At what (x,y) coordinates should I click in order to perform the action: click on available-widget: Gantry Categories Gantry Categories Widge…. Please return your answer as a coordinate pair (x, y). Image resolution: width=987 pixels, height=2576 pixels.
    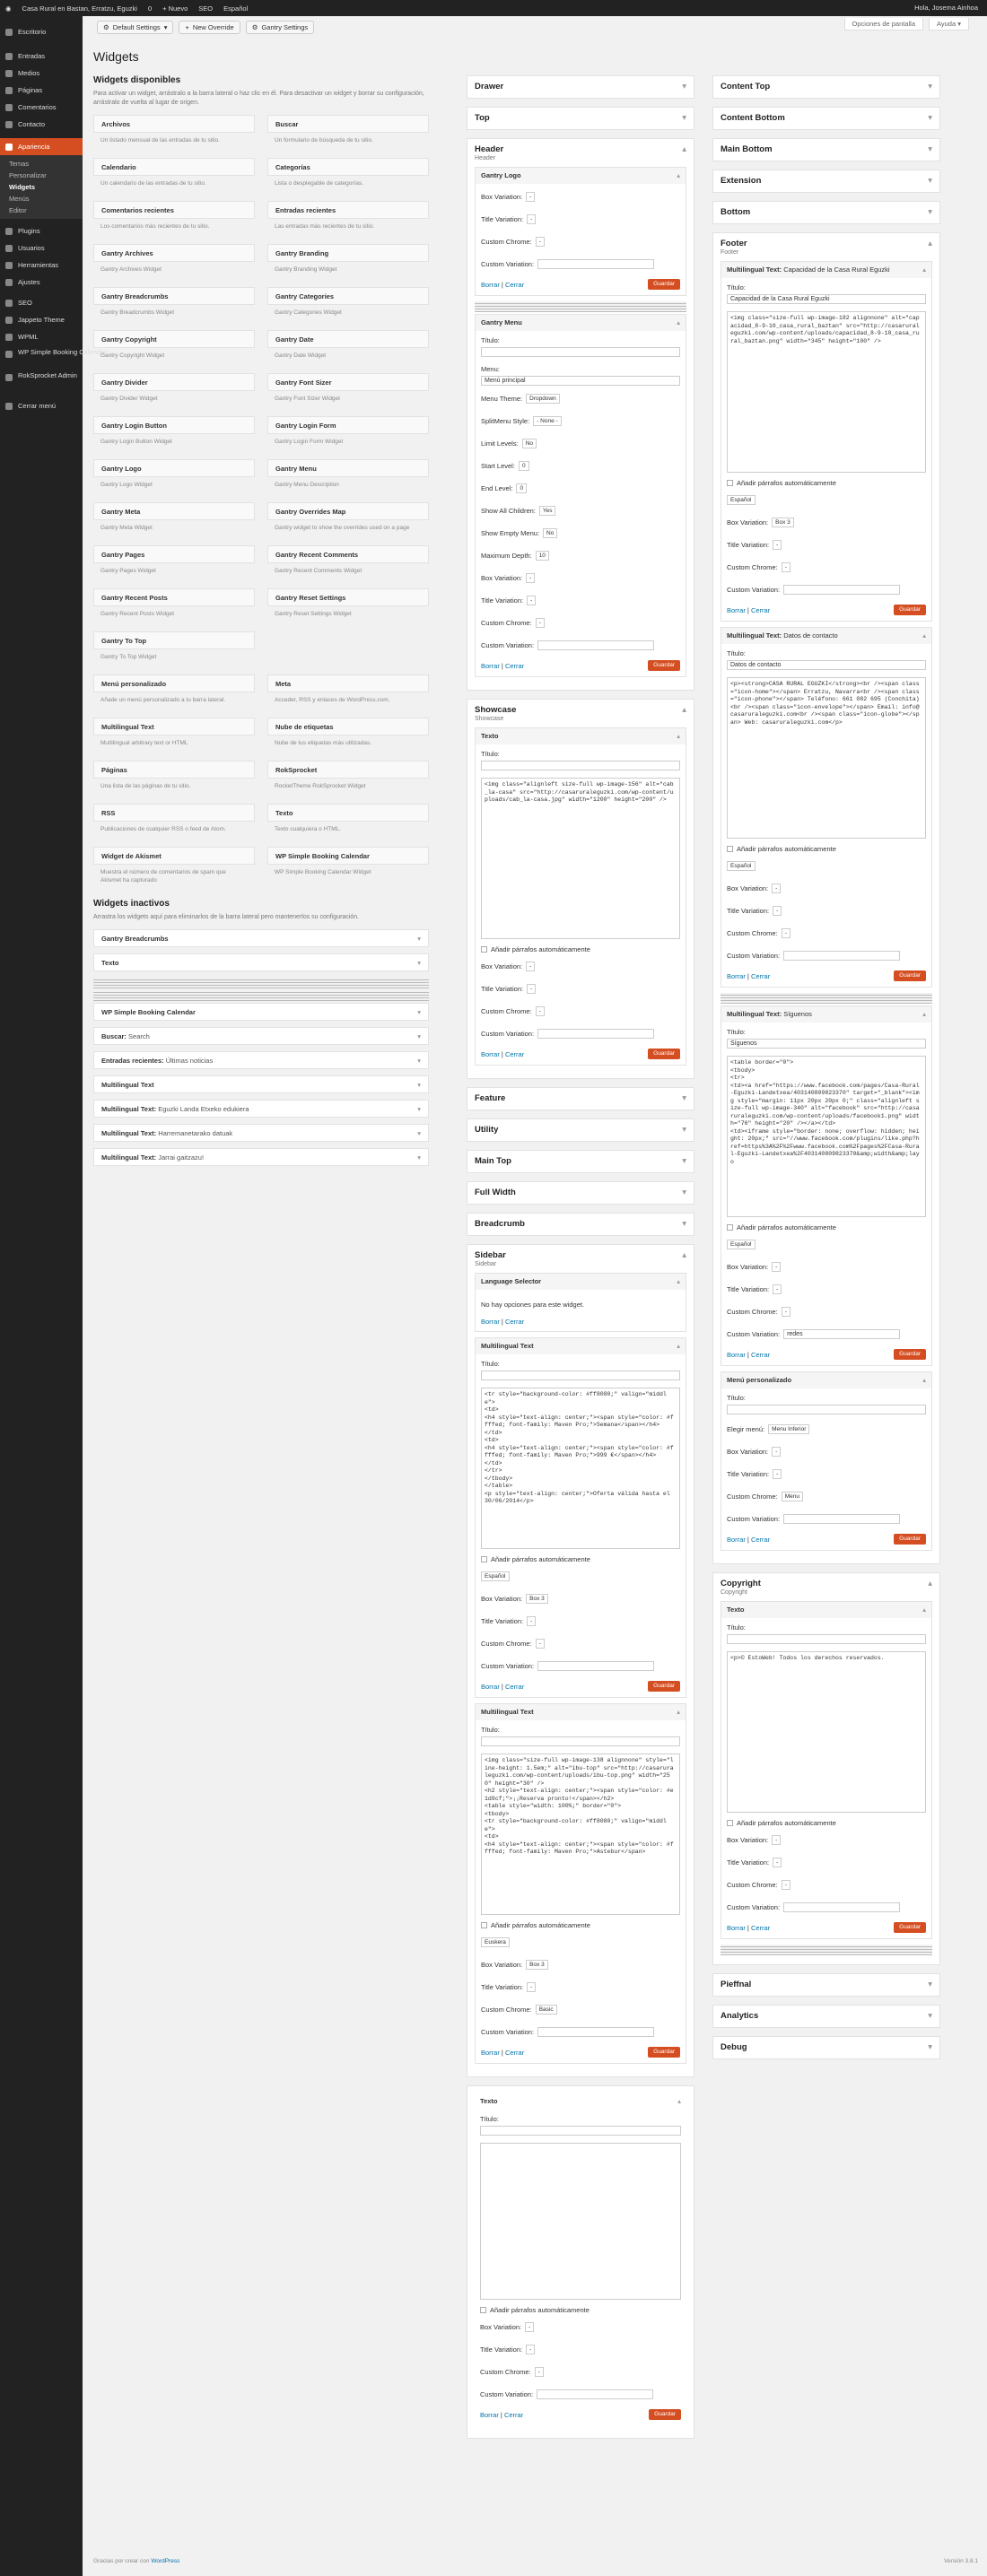
    Looking at the image, I should click on (348, 308).